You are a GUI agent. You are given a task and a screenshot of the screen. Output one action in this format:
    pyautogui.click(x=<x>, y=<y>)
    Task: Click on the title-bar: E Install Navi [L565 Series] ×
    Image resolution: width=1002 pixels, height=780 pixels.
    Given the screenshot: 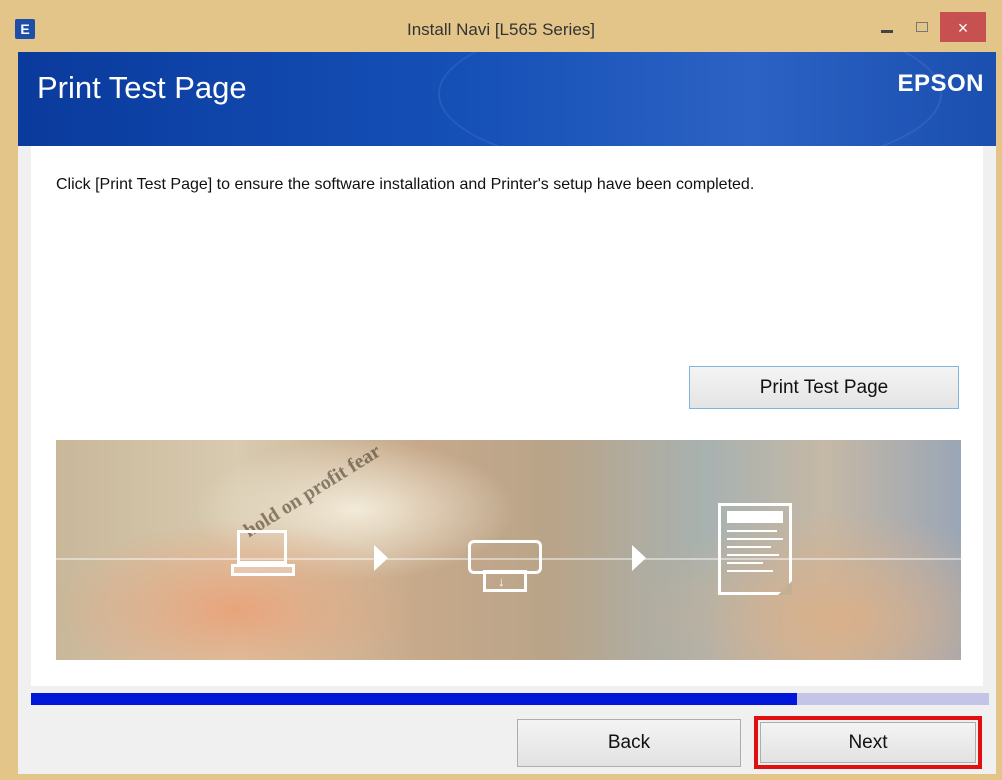 What is the action you would take?
    pyautogui.click(x=501, y=26)
    